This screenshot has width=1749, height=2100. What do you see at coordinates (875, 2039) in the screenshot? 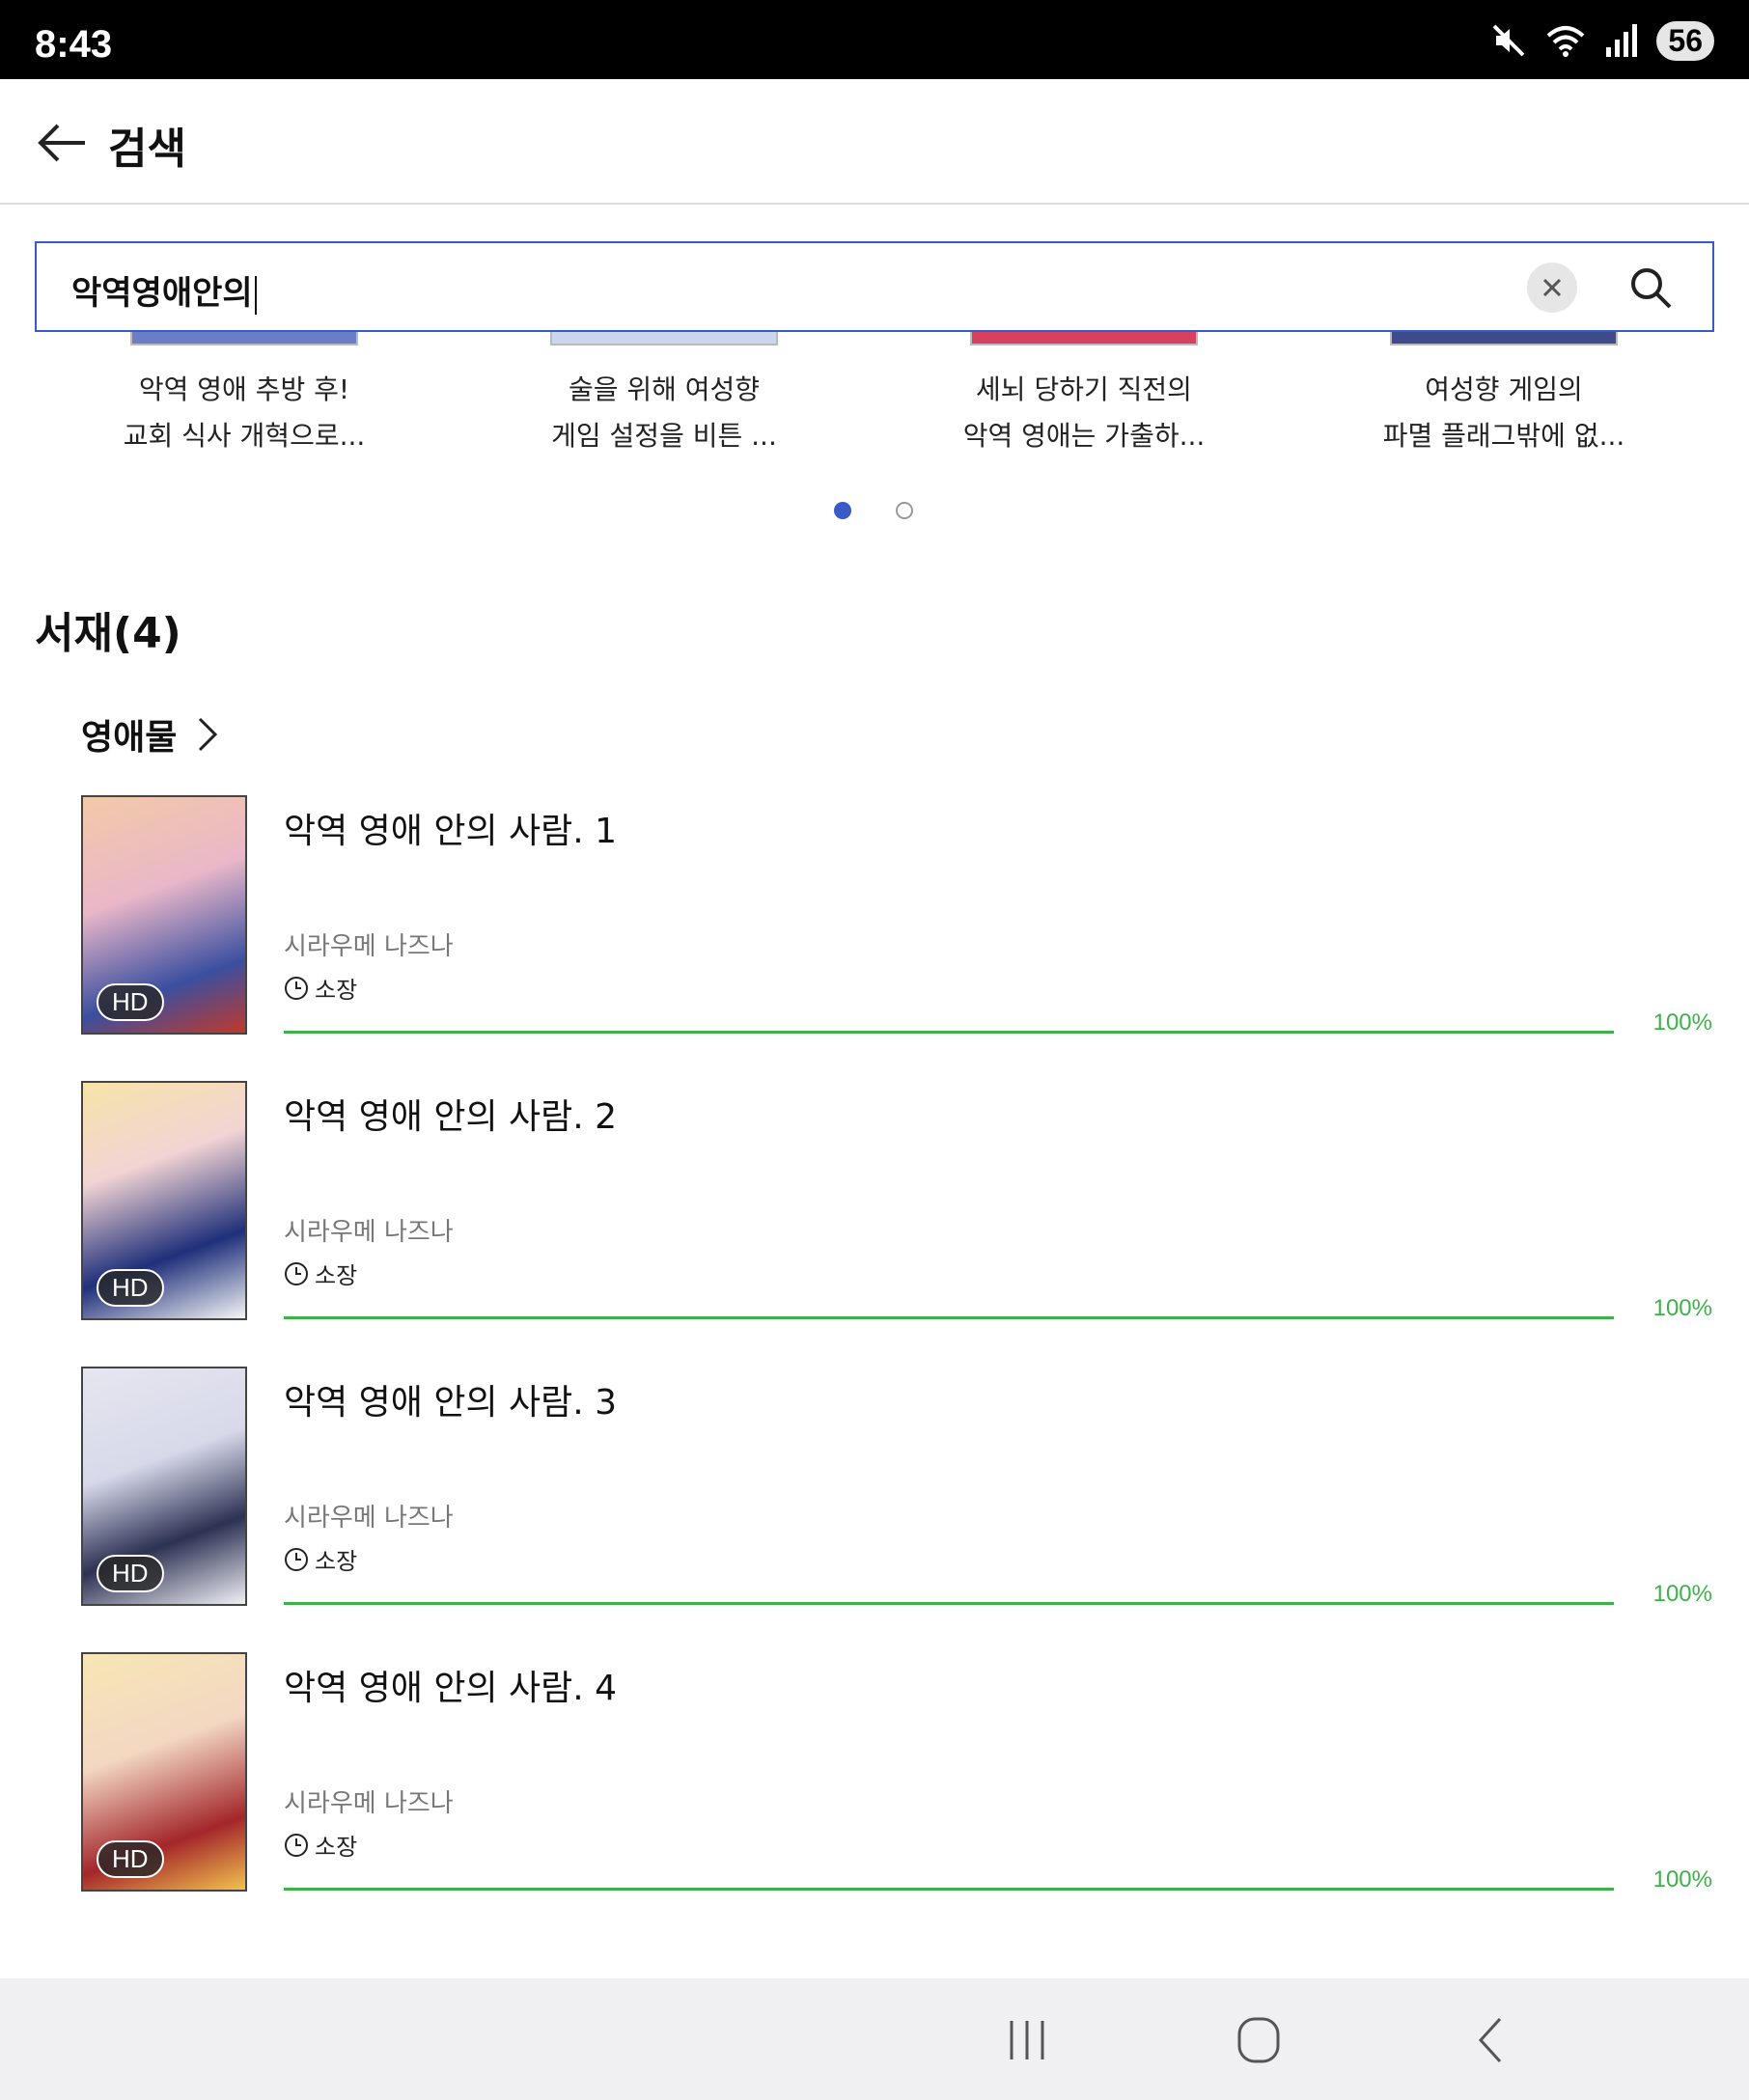
I see `system-navigation-bar` at bounding box center [875, 2039].